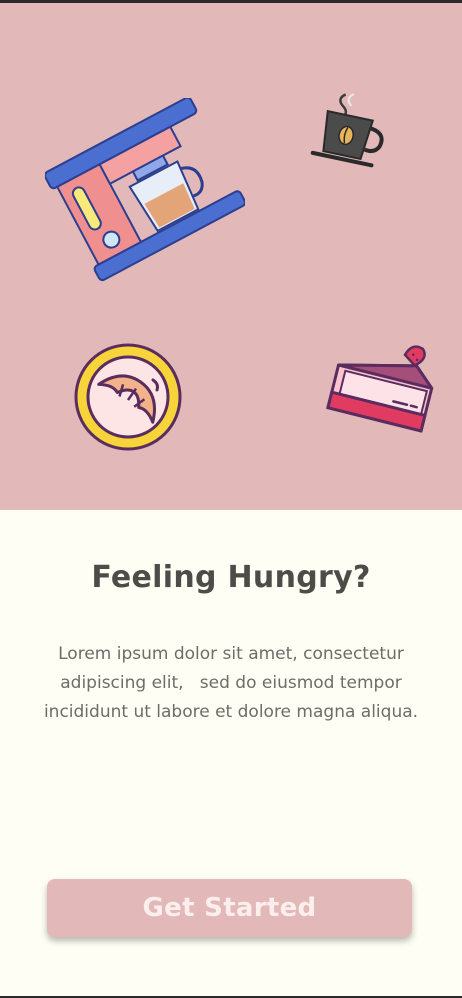  What do you see at coordinates (347, 130) in the screenshot?
I see `coffee-cup-icon` at bounding box center [347, 130].